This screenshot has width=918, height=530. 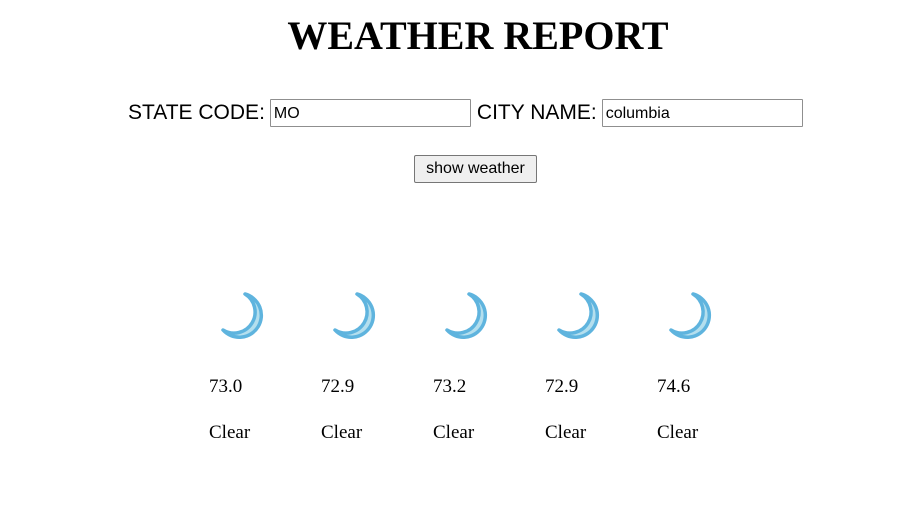 I want to click on forecast-temperature: 73.0, so click(x=226, y=386).